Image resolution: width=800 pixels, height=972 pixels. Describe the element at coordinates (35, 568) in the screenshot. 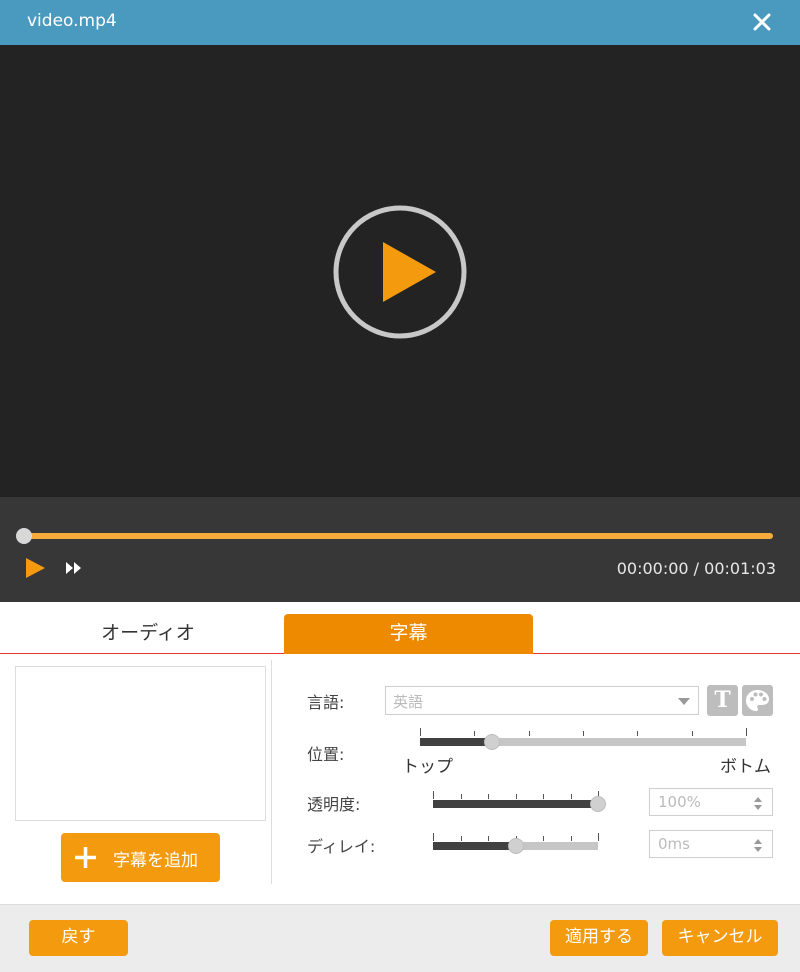

I see `play-icon` at that location.